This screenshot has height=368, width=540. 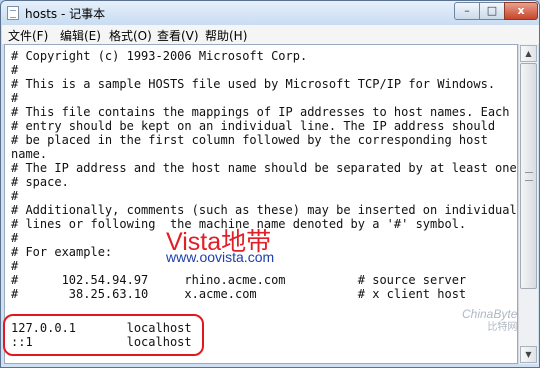 I want to click on grip-icon, so click(x=529, y=176).